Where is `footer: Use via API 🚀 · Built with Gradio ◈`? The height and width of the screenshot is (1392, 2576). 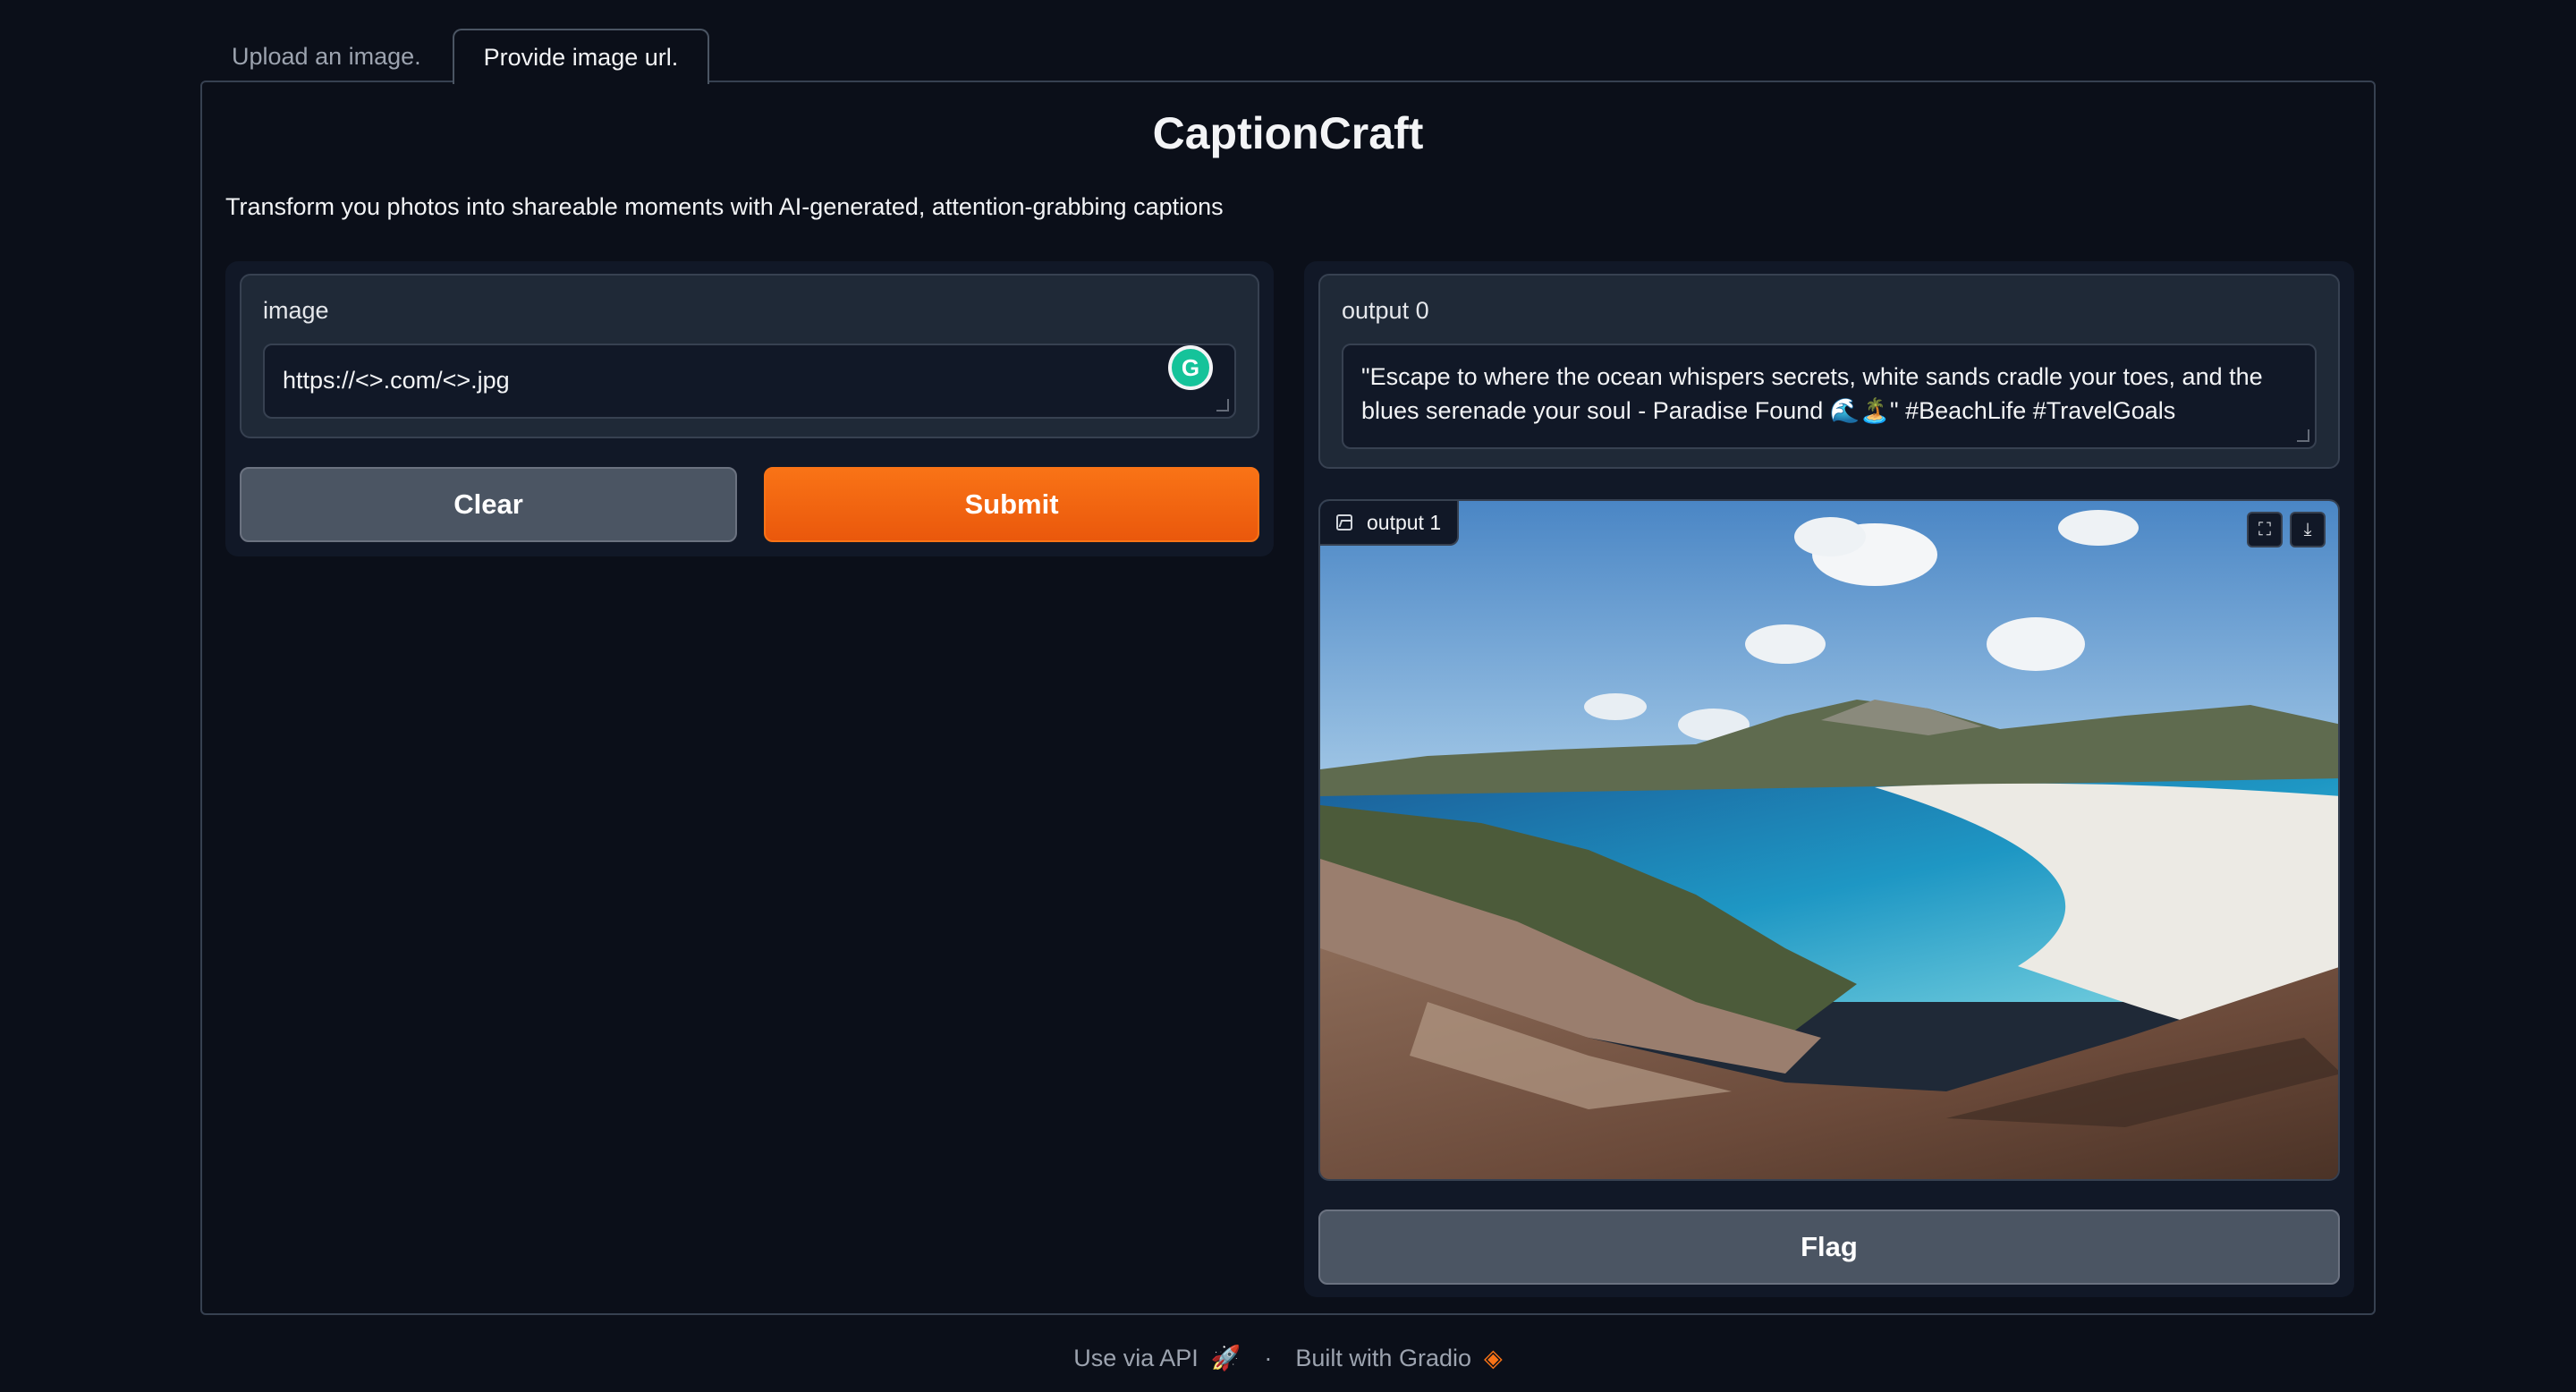 footer: Use via API 🚀 · Built with Gradio ◈ is located at coordinates (1288, 1358).